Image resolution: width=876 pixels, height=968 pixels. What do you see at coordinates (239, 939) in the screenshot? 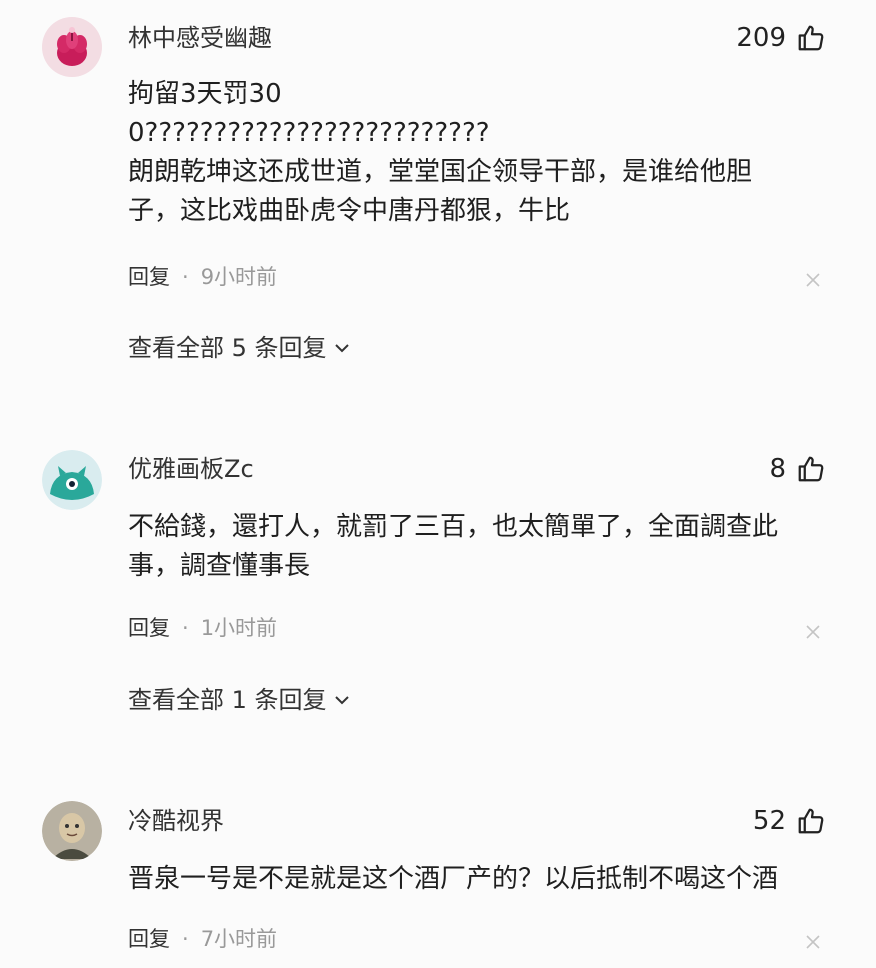
I see `timestamp: 7小时前` at bounding box center [239, 939].